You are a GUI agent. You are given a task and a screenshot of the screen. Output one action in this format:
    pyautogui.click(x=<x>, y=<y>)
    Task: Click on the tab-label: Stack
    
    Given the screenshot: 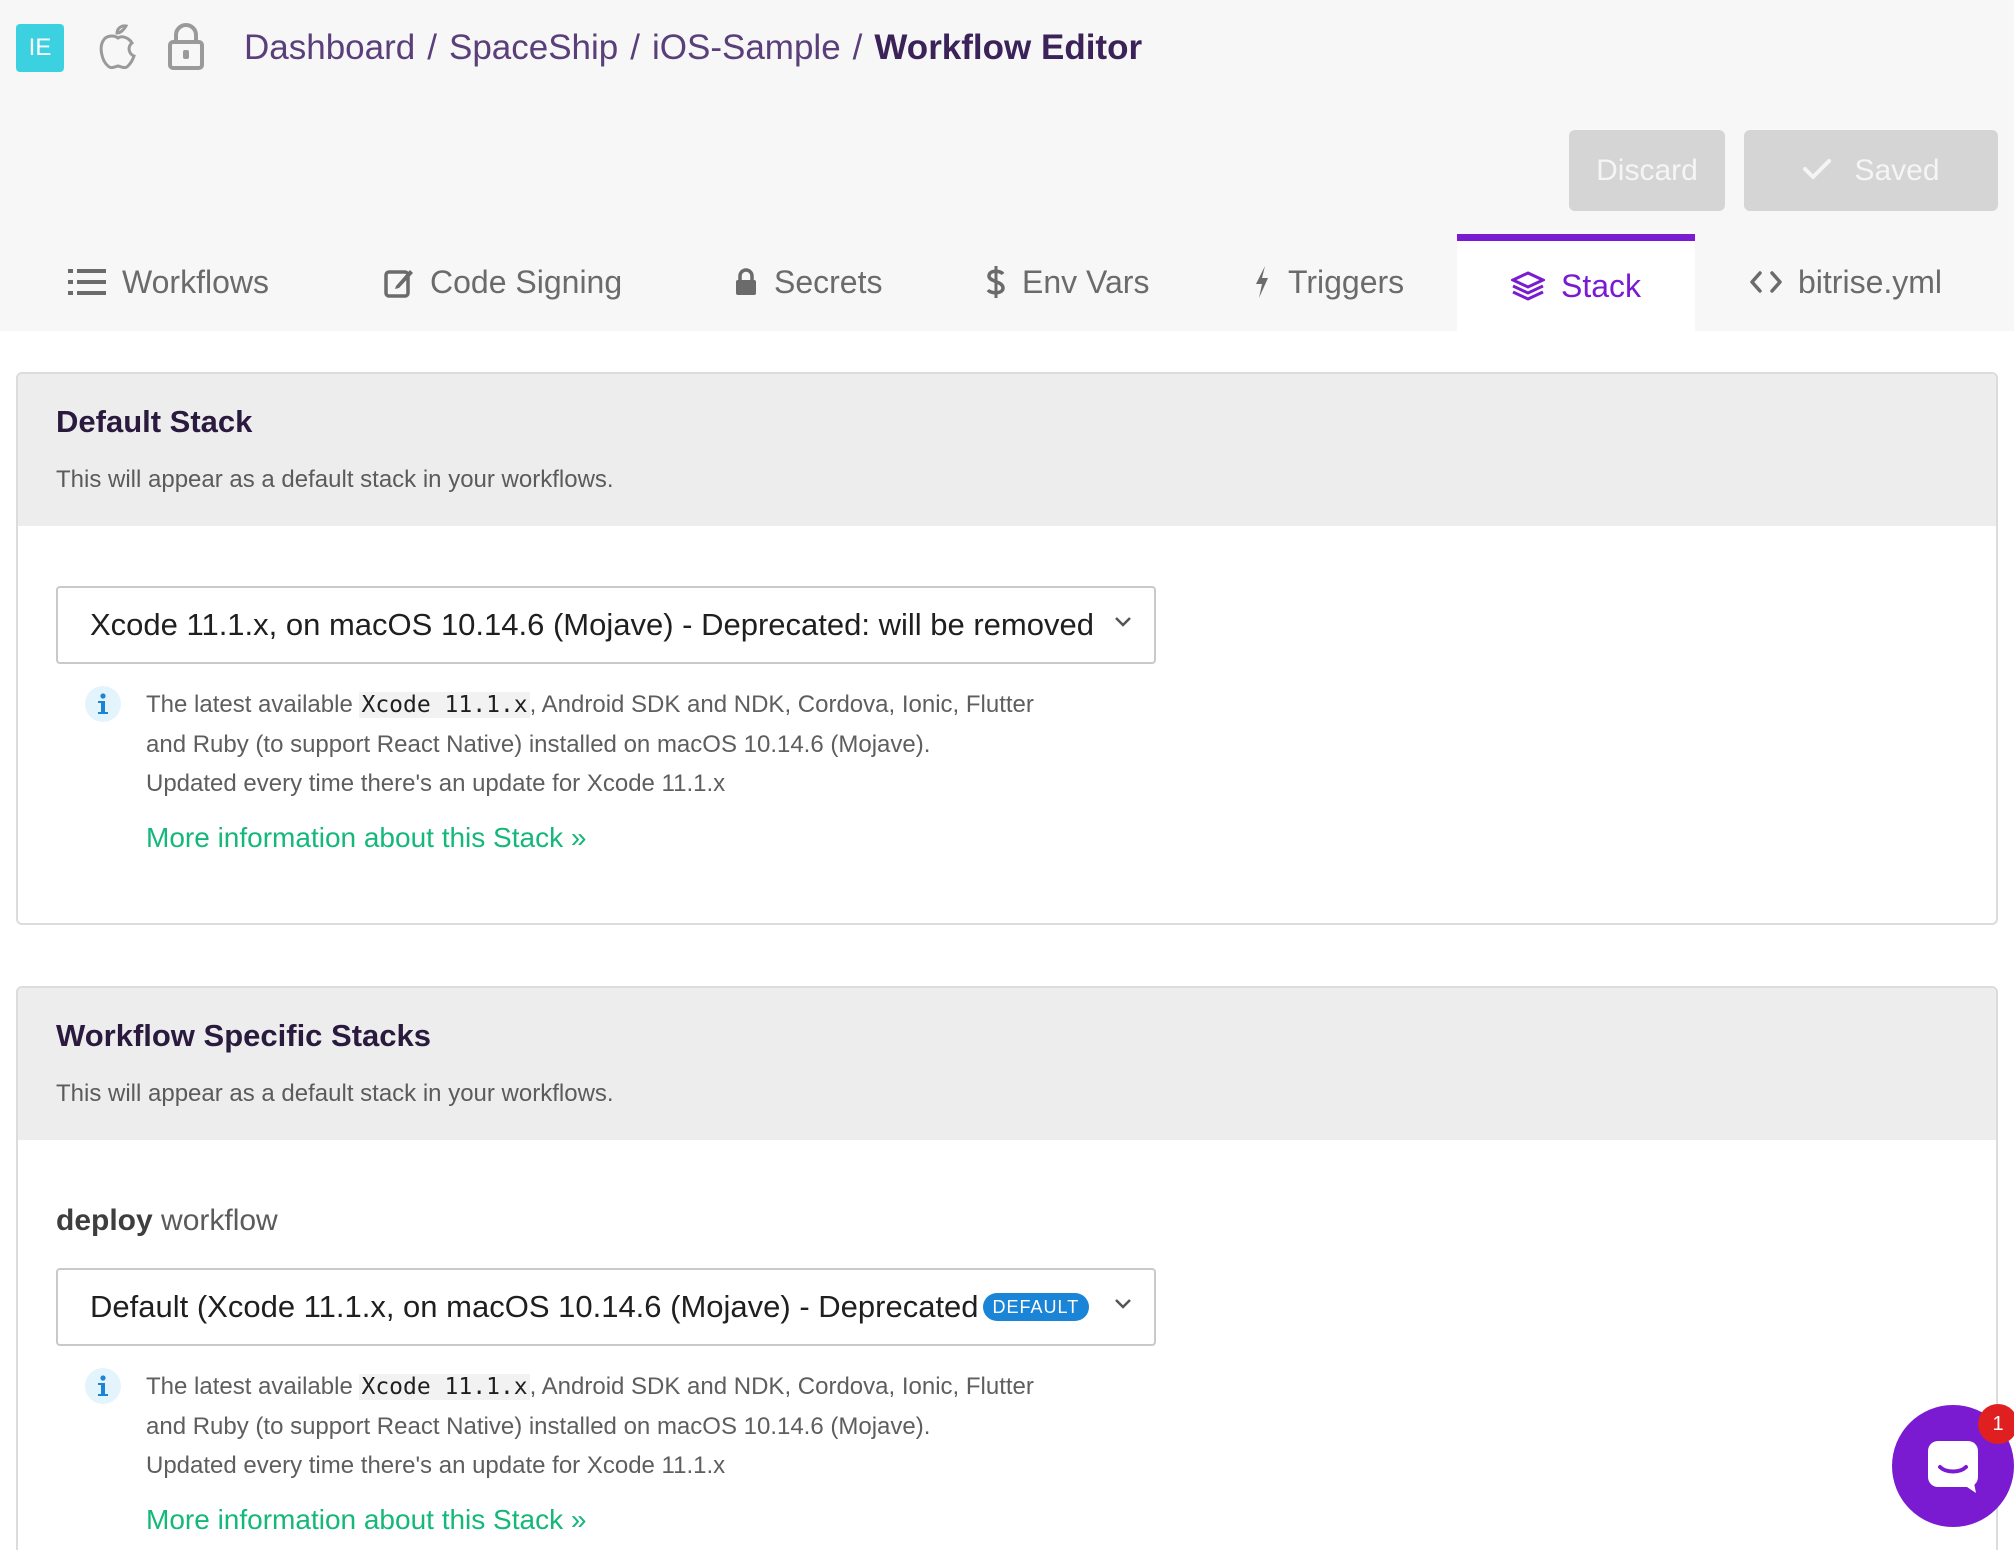 What is the action you would take?
    pyautogui.click(x=1601, y=286)
    